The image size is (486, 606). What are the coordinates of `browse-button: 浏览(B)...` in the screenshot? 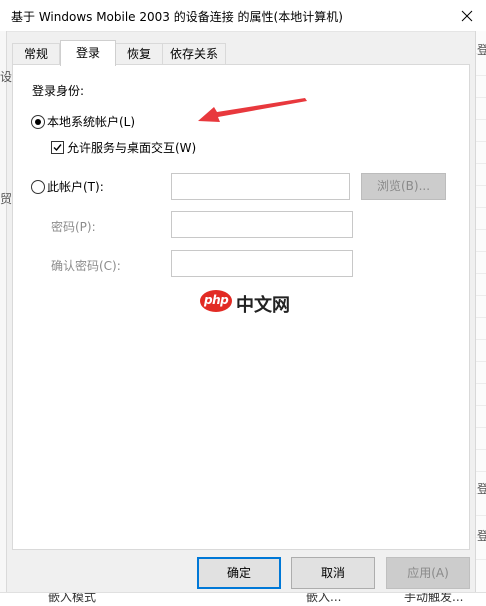 It's located at (403, 186).